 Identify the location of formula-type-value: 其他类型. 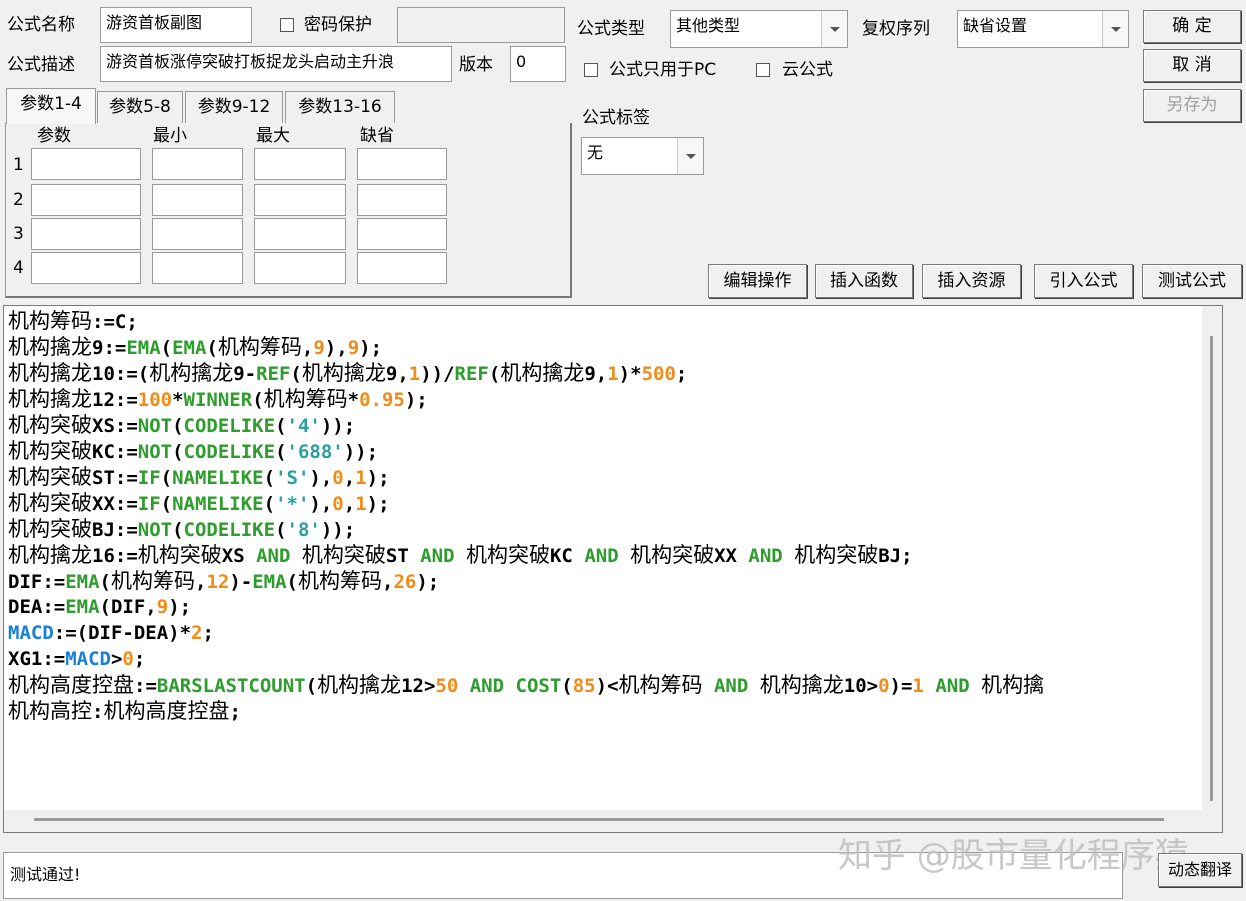
(708, 25).